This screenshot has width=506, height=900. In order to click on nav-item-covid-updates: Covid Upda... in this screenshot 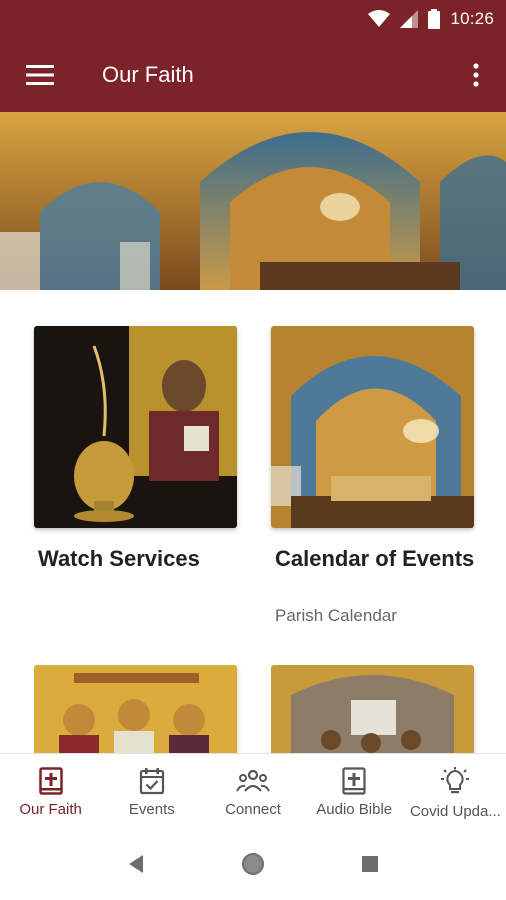, I will do `click(455, 793)`.